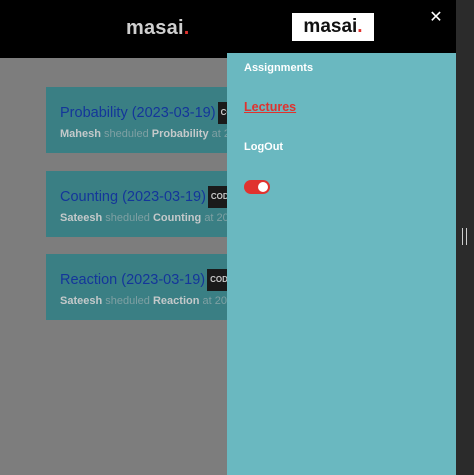 The image size is (474, 475). Describe the element at coordinates (270, 107) in the screenshot. I see `nav-link-lectures: Lectures` at that location.